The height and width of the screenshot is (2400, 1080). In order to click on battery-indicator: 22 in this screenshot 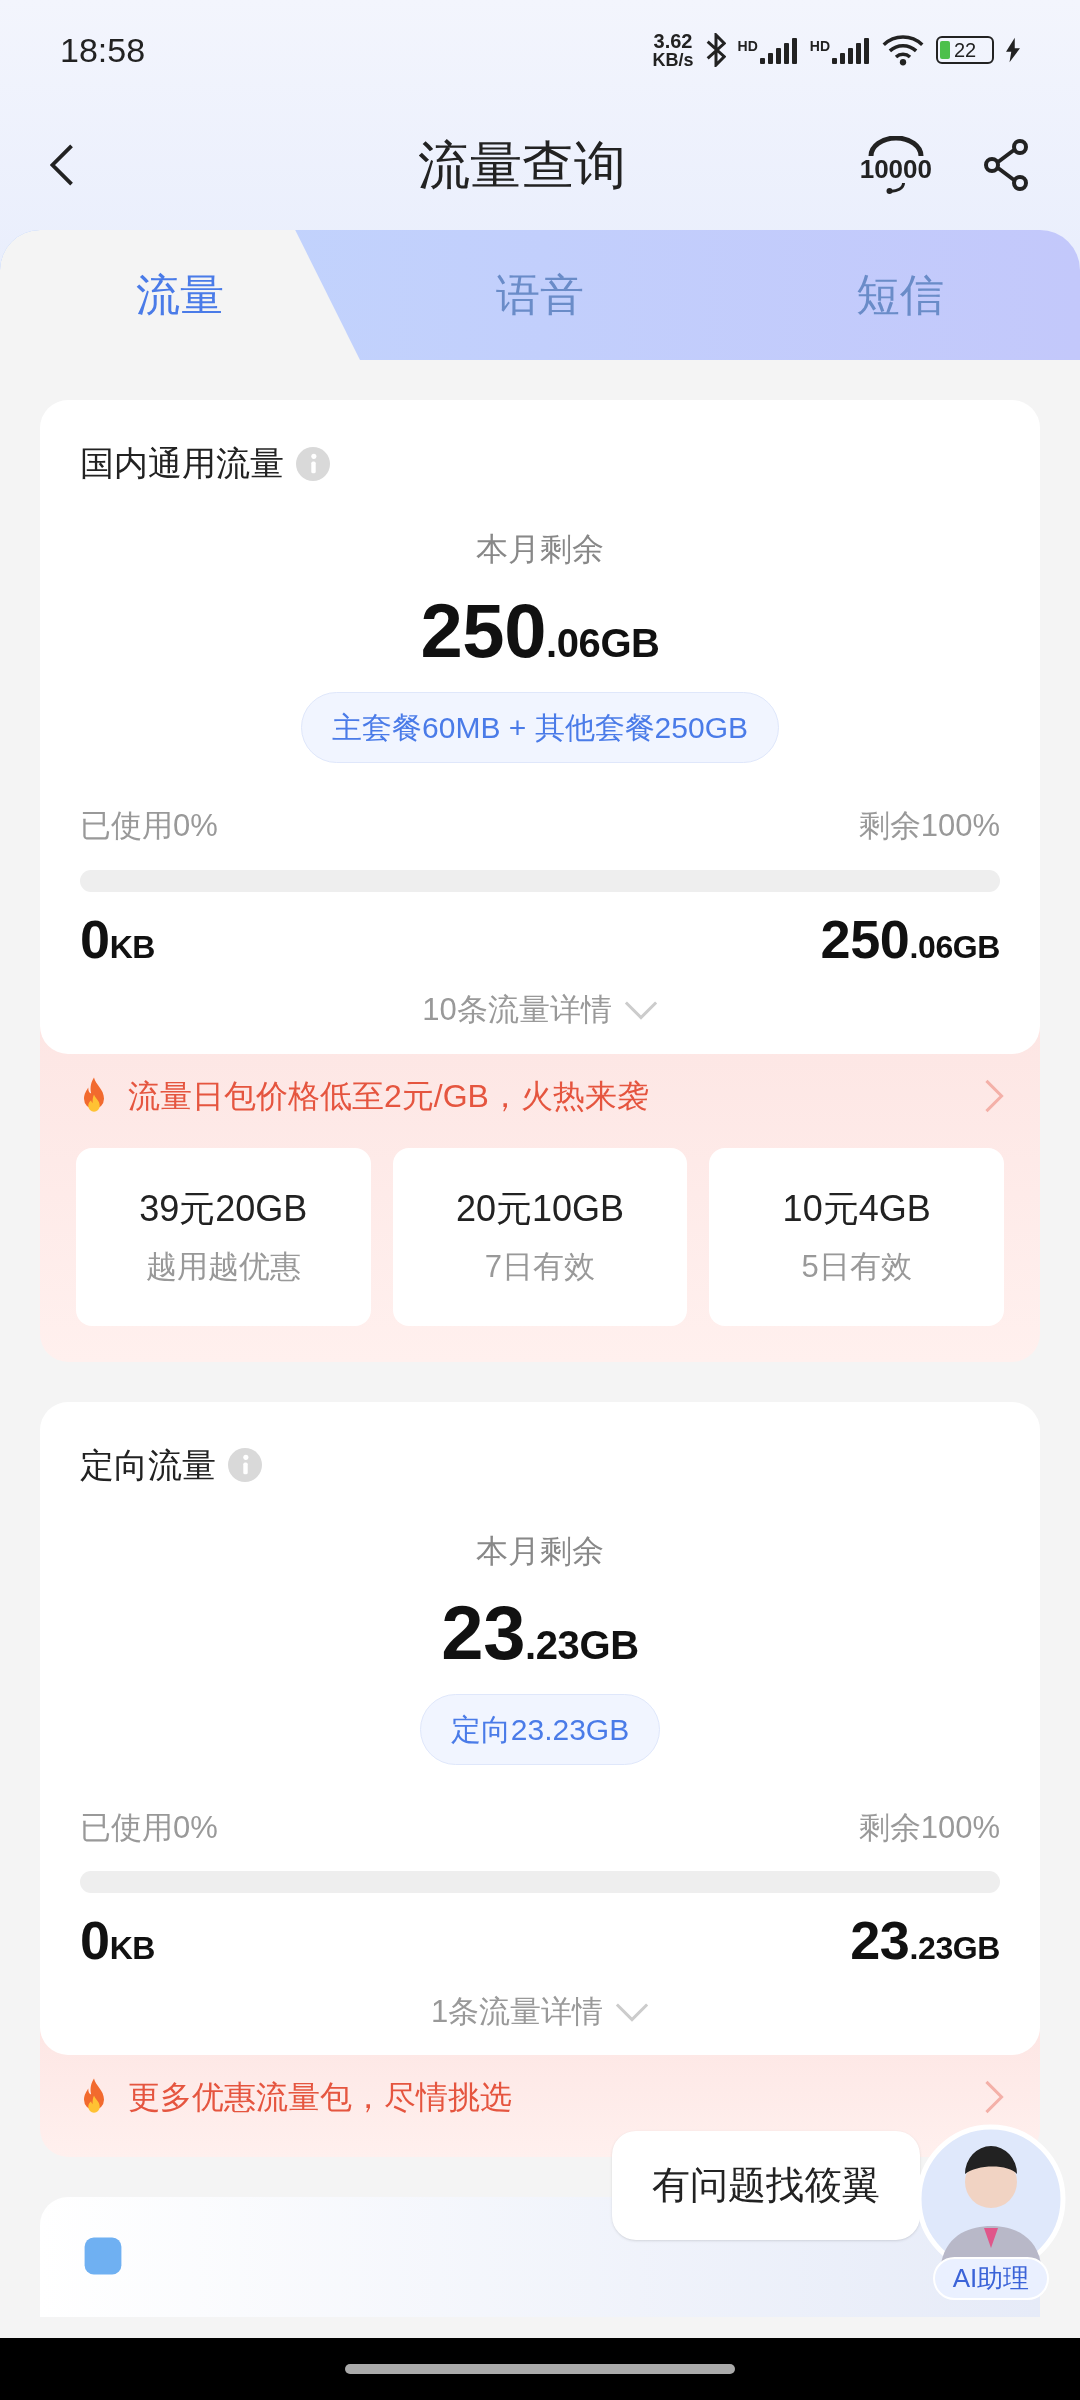, I will do `click(965, 50)`.